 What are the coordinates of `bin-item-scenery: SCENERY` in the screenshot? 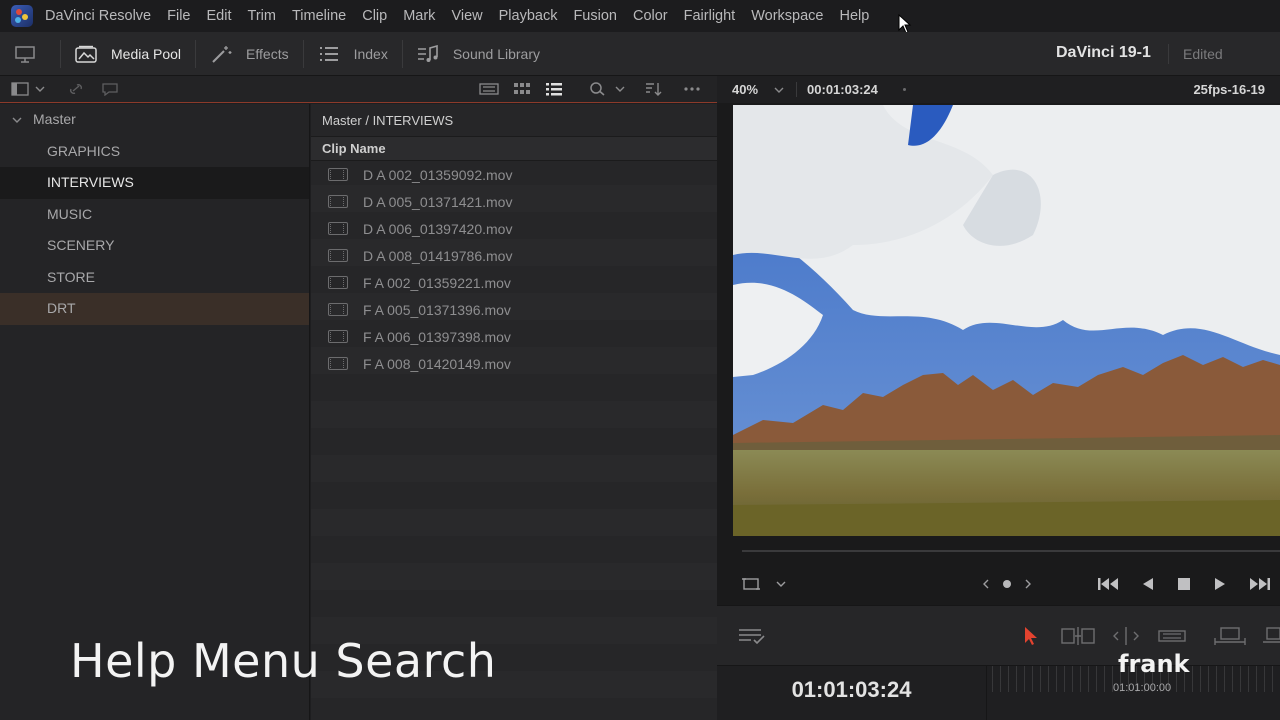 It's located at (154, 246).